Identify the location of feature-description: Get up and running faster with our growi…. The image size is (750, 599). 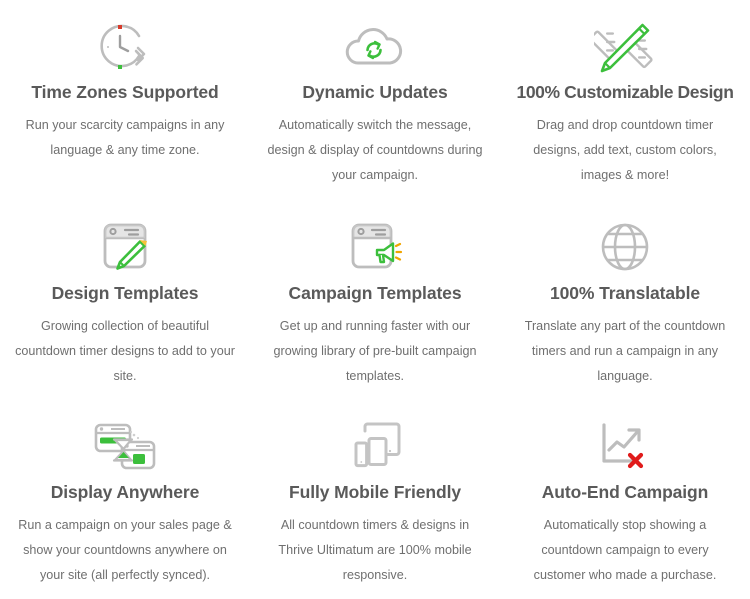
(375, 351).